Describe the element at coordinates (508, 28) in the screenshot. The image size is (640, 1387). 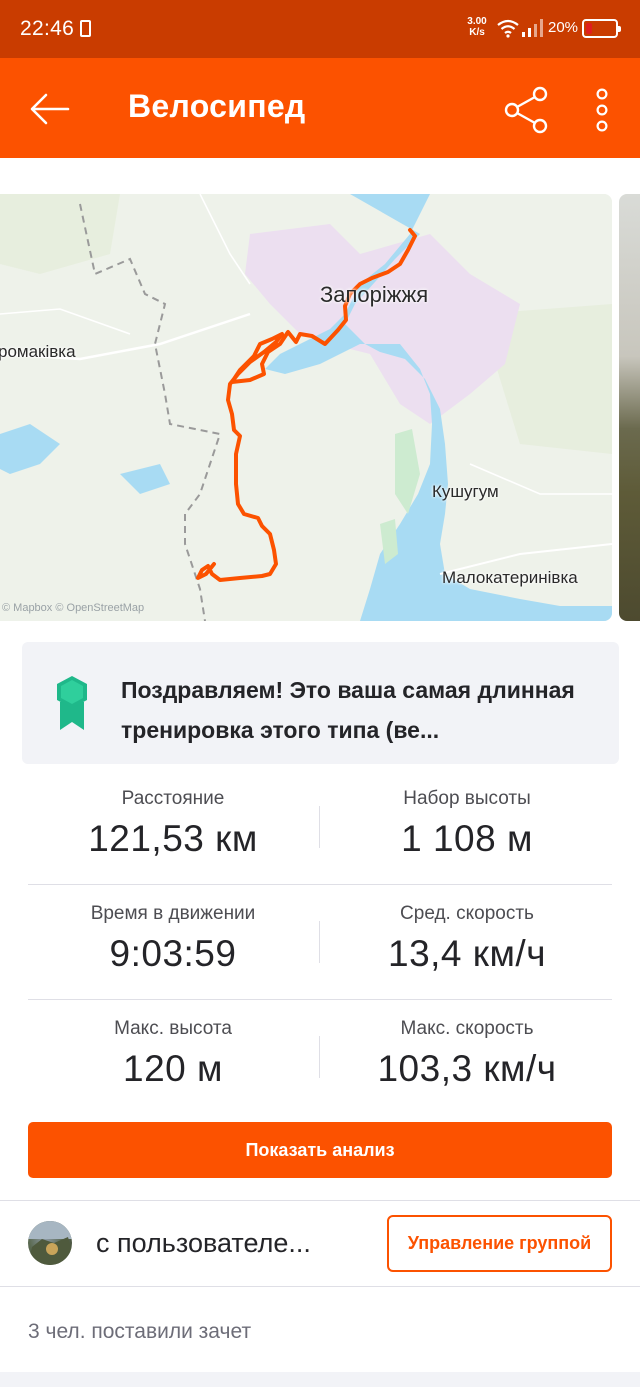
I see `wifi-icon` at that location.